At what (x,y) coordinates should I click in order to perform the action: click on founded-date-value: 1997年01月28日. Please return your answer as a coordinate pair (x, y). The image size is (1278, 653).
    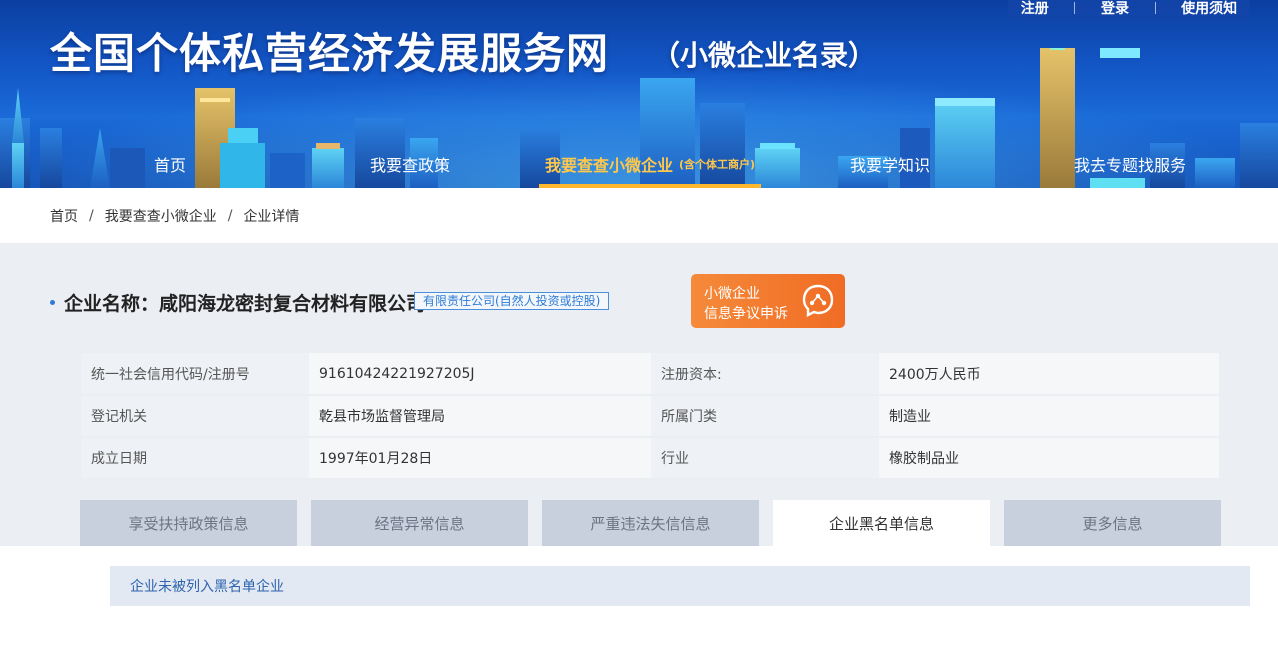
    Looking at the image, I should click on (480, 458).